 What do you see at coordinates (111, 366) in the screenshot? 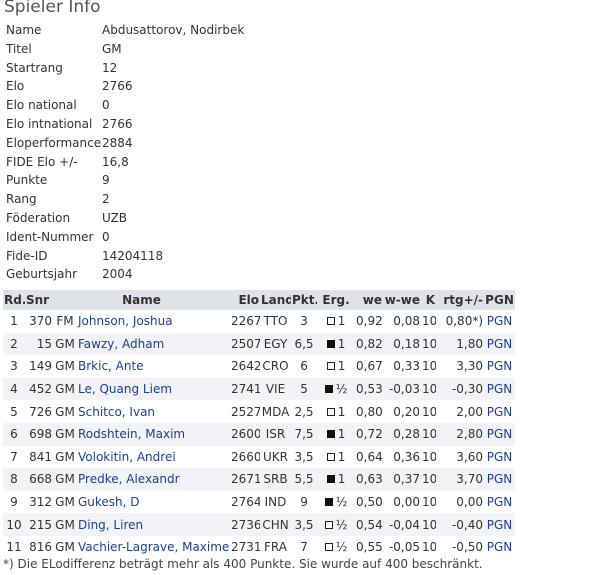
I see `opponent-link: Brkic, Ante` at bounding box center [111, 366].